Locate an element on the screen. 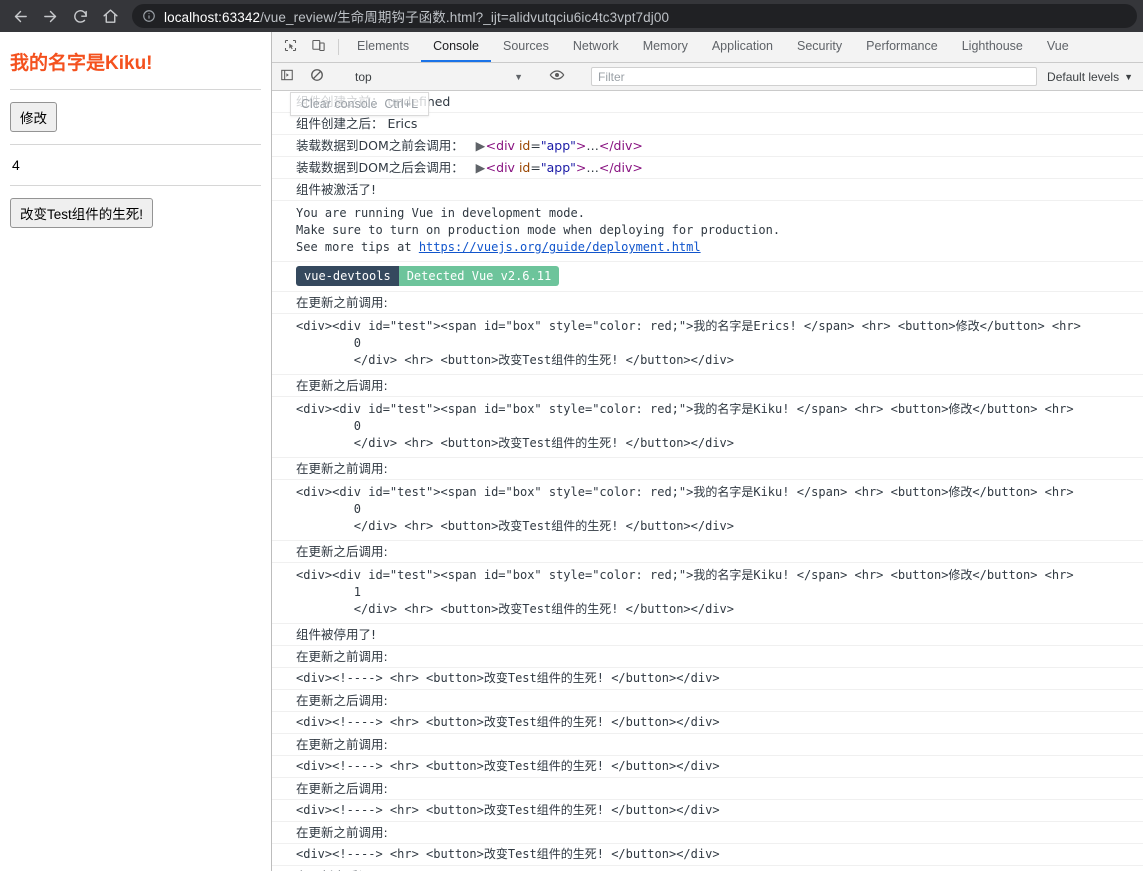  console-message: 组件被激活了! is located at coordinates (707, 190).